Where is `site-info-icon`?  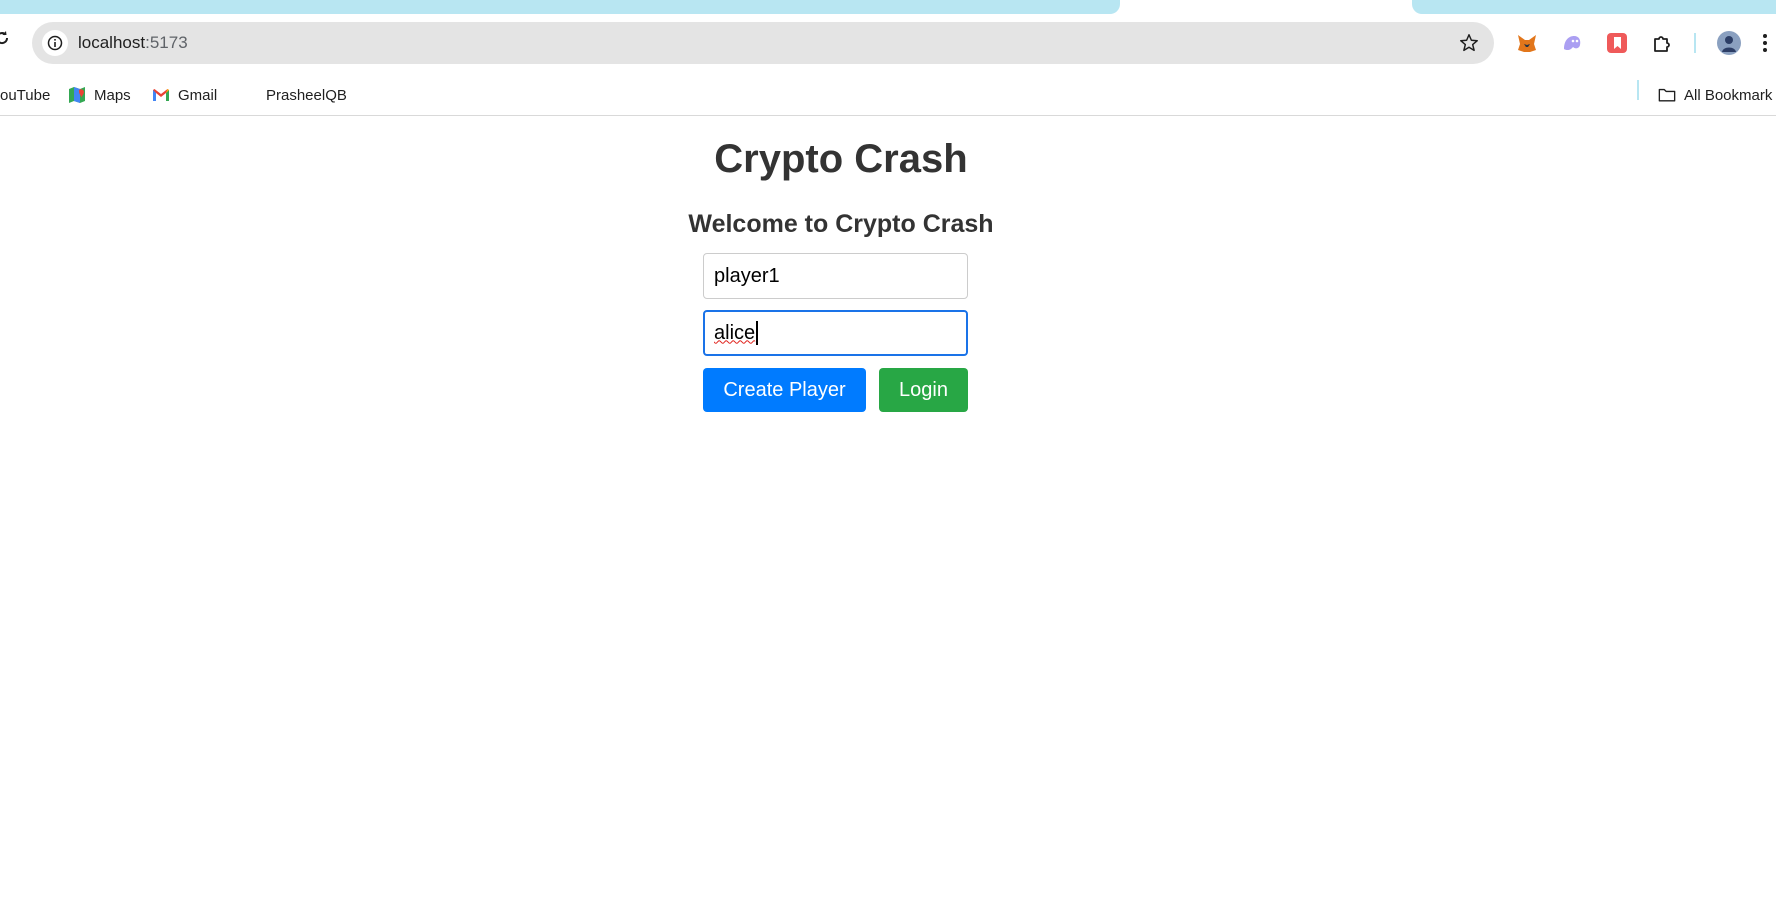
site-info-icon is located at coordinates (55, 43).